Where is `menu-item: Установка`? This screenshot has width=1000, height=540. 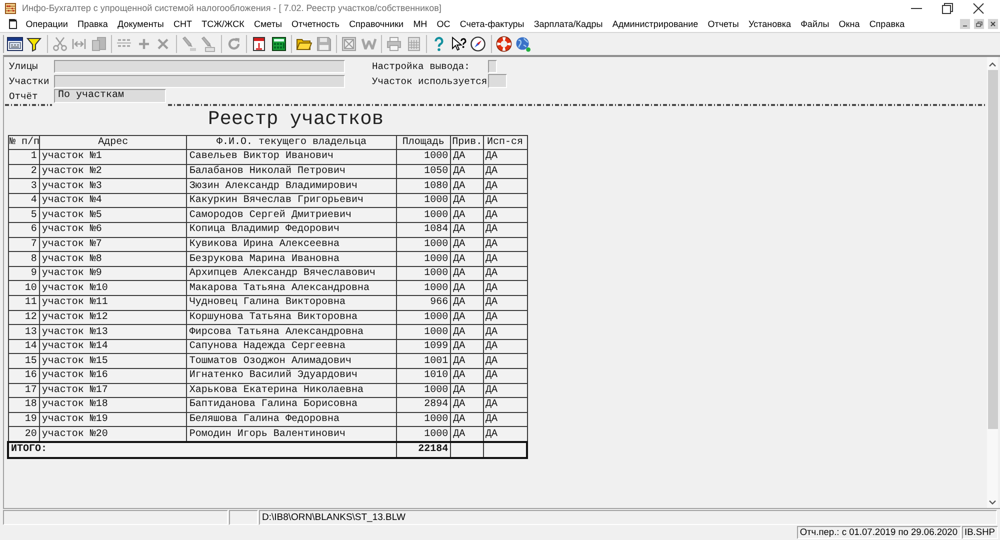
menu-item: Установка is located at coordinates (770, 24).